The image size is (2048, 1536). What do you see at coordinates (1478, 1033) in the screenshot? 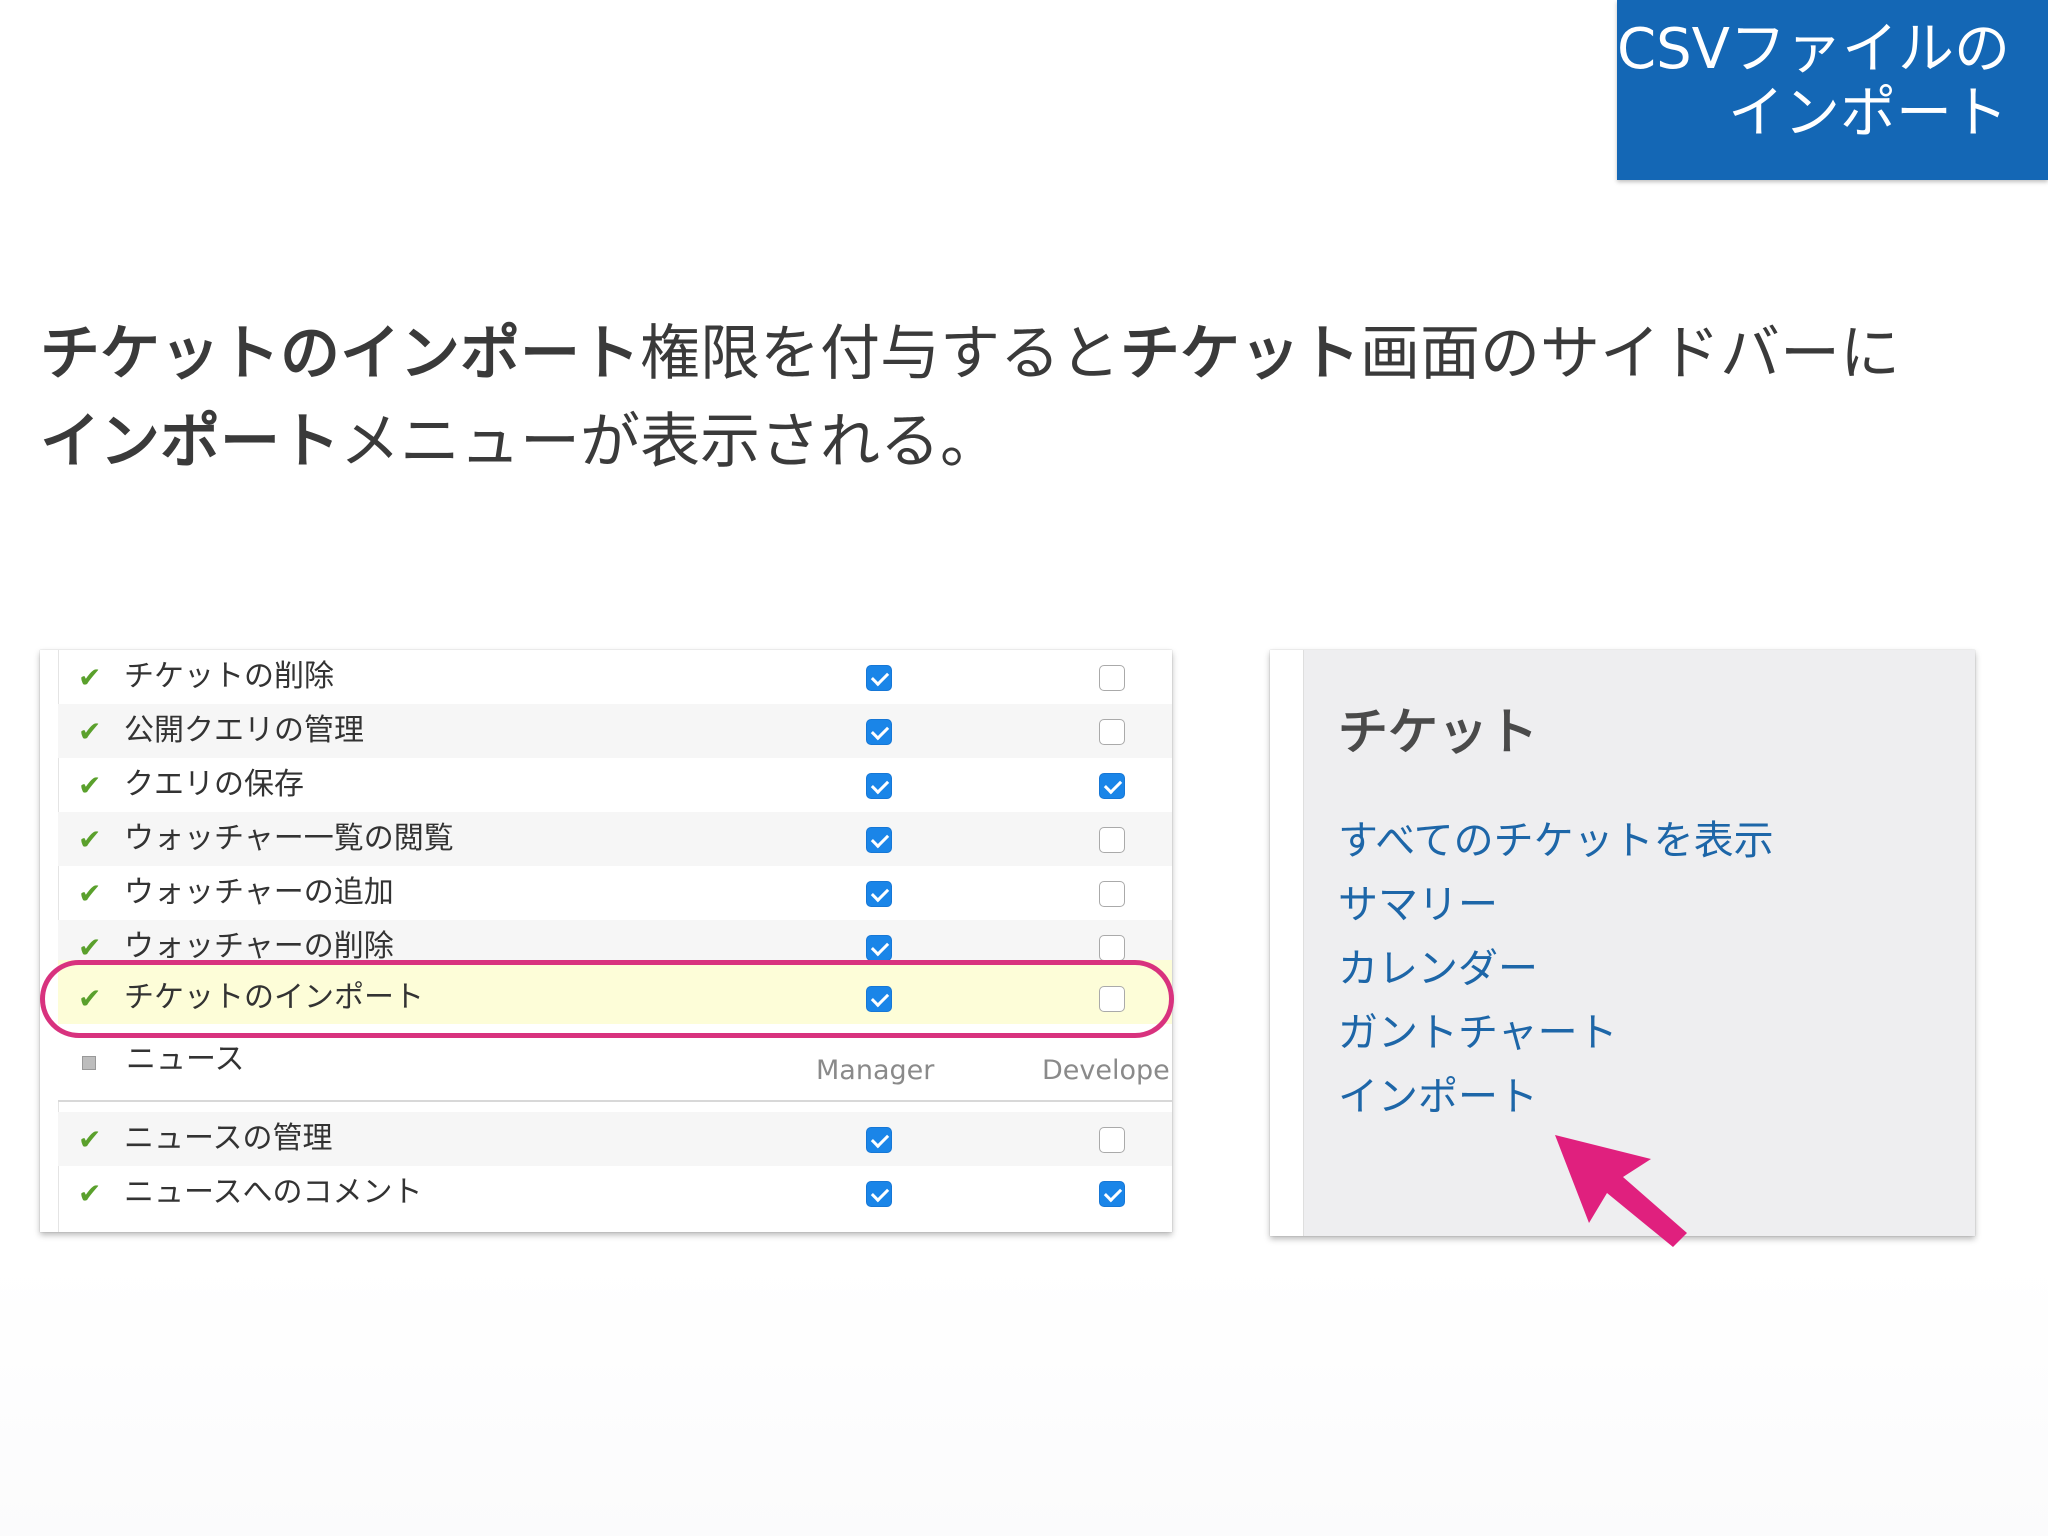
I see `sidebar-link-gantt: ガントチャート` at bounding box center [1478, 1033].